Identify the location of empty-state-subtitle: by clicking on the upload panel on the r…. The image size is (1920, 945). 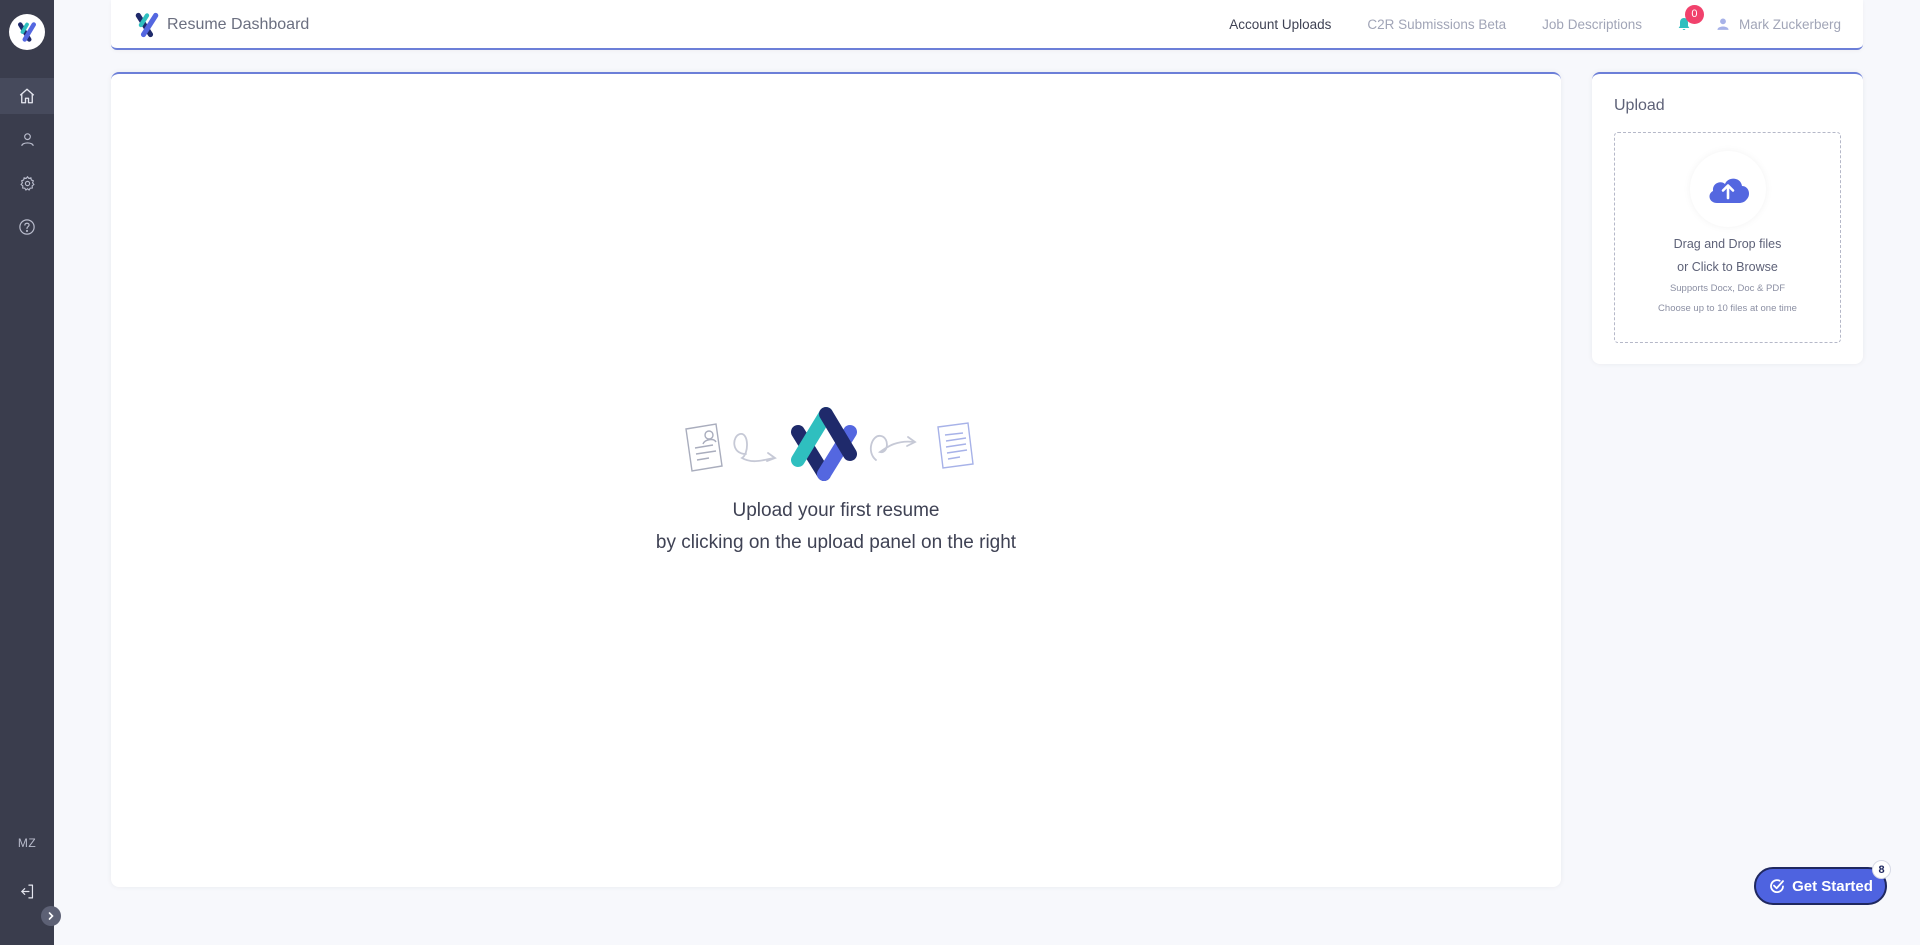
(836, 542).